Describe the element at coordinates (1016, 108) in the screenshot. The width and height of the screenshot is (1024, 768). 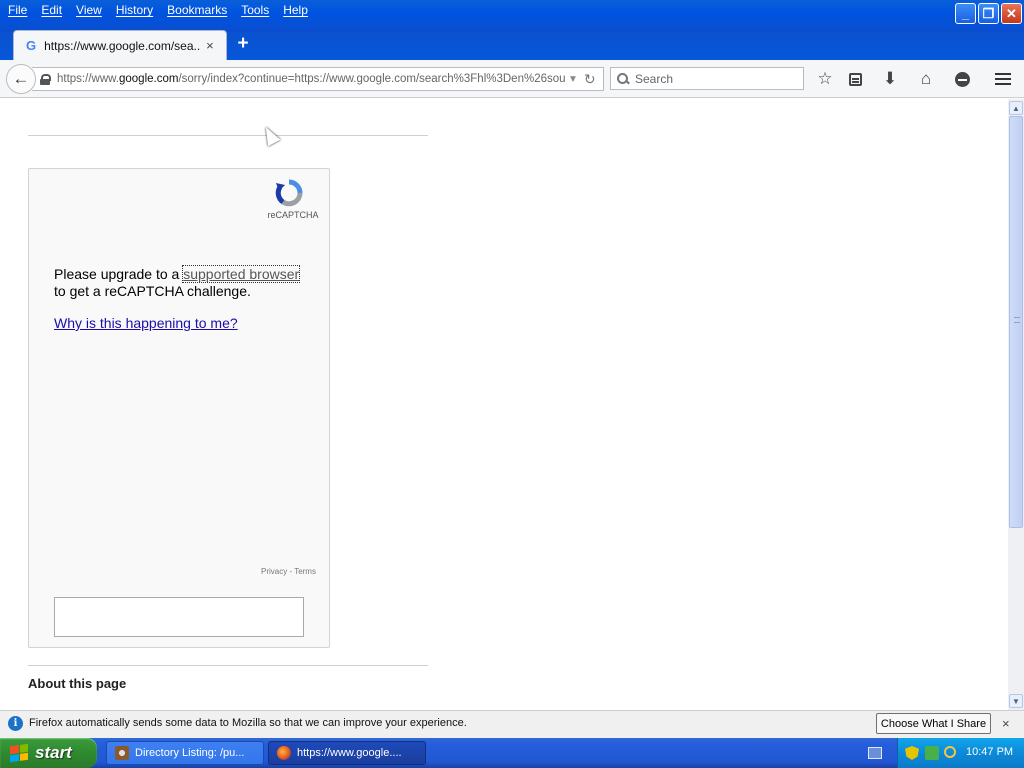
I see `scroll-up-icon: ▲` at that location.